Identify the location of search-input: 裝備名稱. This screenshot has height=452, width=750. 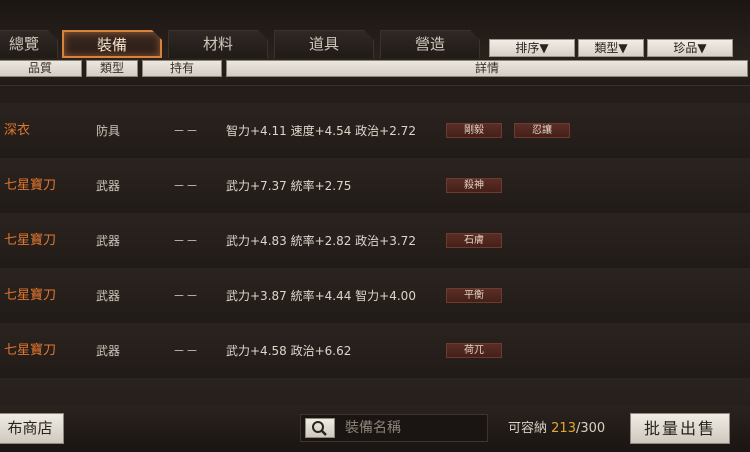
(373, 428).